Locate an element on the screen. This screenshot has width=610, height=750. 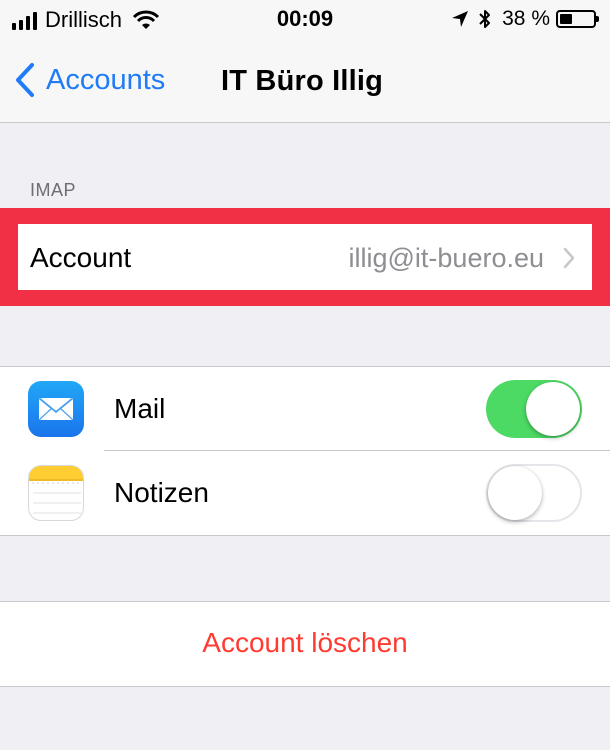
back-button: Accounts is located at coordinates (89, 80).